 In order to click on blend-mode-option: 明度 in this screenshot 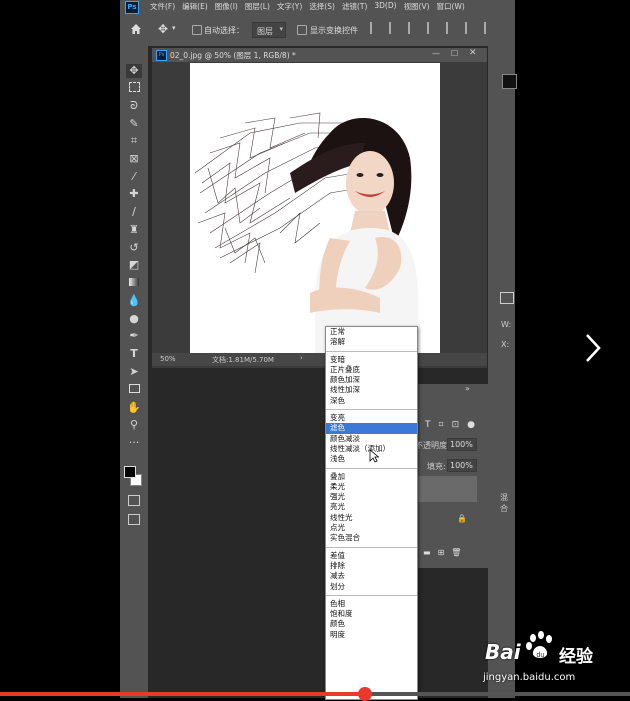, I will do `click(371, 635)`.